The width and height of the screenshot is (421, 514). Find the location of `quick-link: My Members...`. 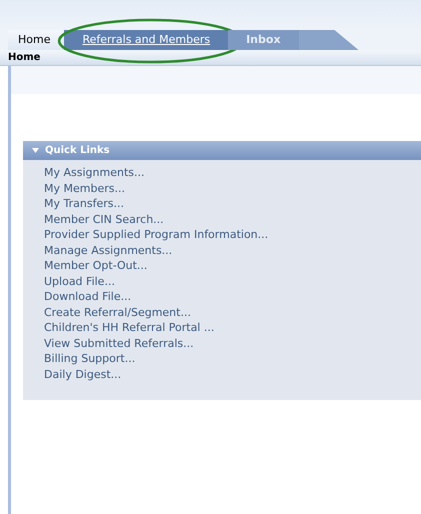

quick-link: My Members... is located at coordinates (84, 188).